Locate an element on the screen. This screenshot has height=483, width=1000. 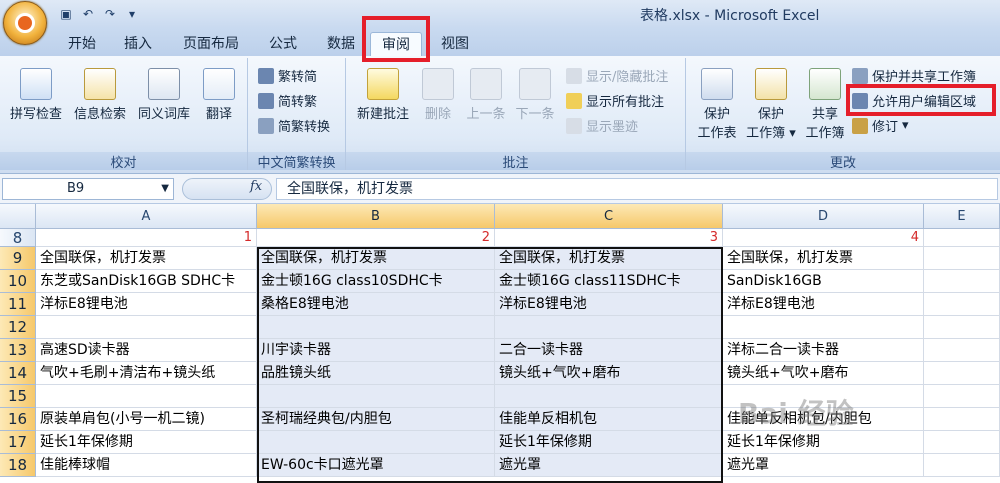
insert-function-icon: fx is located at coordinates (256, 186).